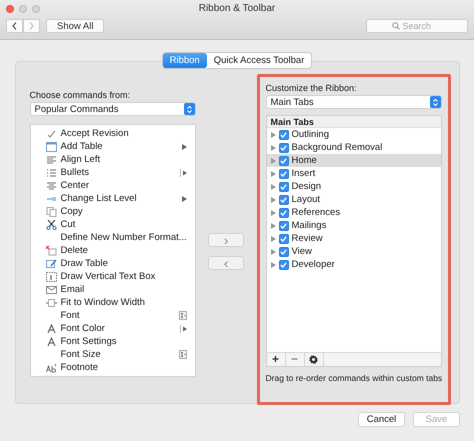 Image resolution: width=474 pixels, height=441 pixels. What do you see at coordinates (307, 238) in the screenshot?
I see `tab-name: Review` at bounding box center [307, 238].